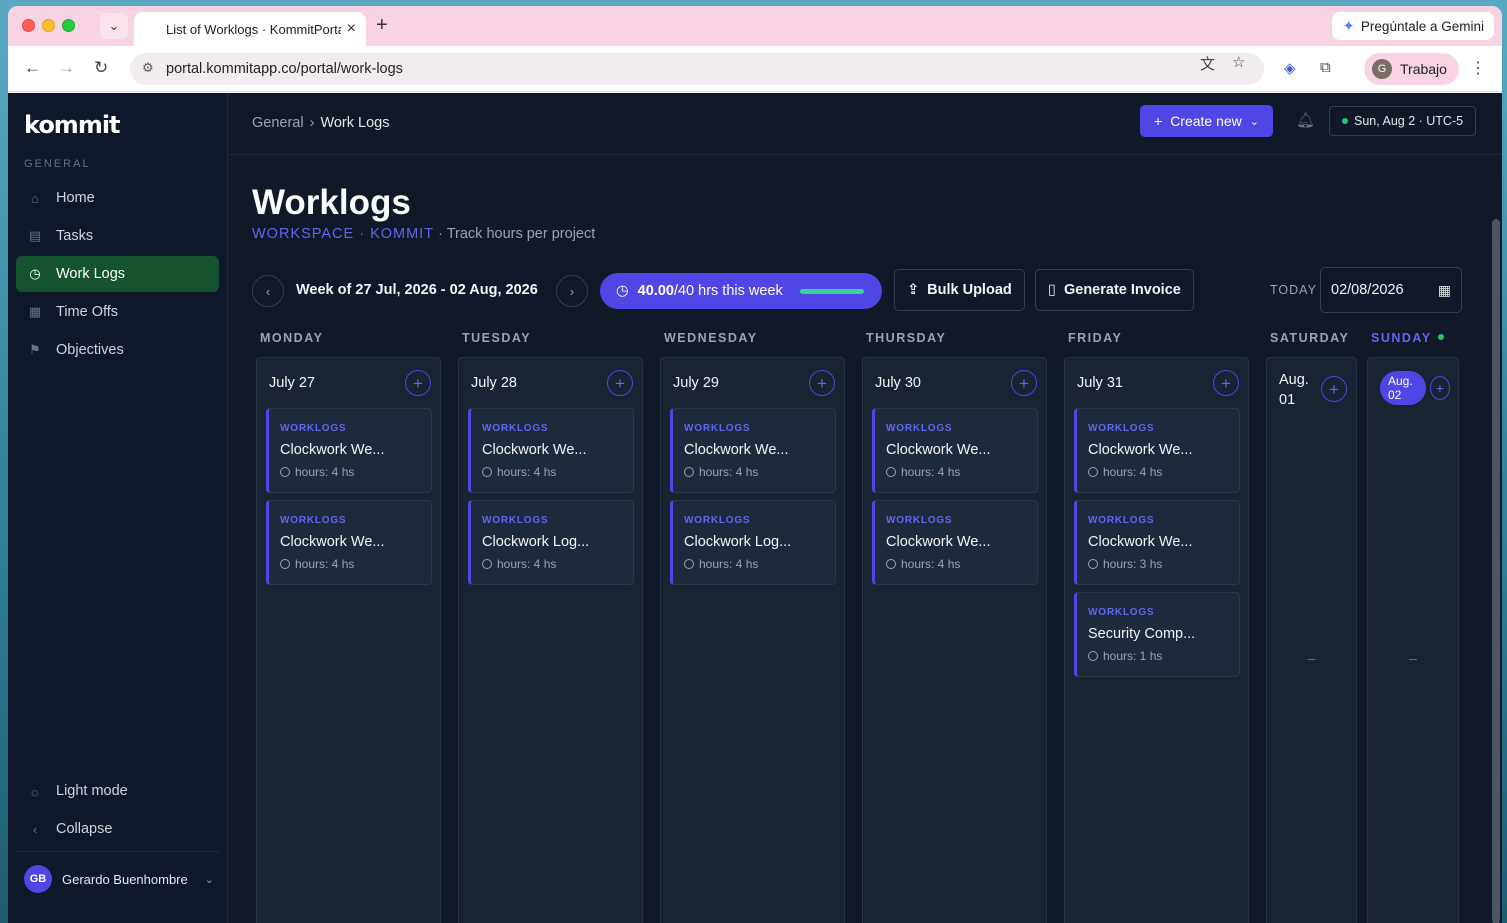 Image resolution: width=1507 pixels, height=923 pixels. What do you see at coordinates (1413, 640) in the screenshot?
I see `day-box: Aug. 02 + –` at bounding box center [1413, 640].